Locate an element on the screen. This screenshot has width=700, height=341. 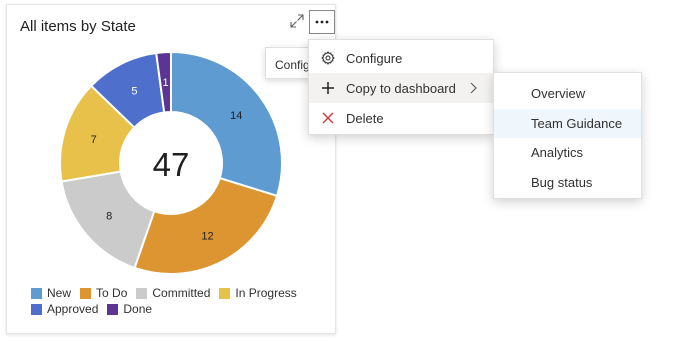
legend-label: New is located at coordinates (59, 293).